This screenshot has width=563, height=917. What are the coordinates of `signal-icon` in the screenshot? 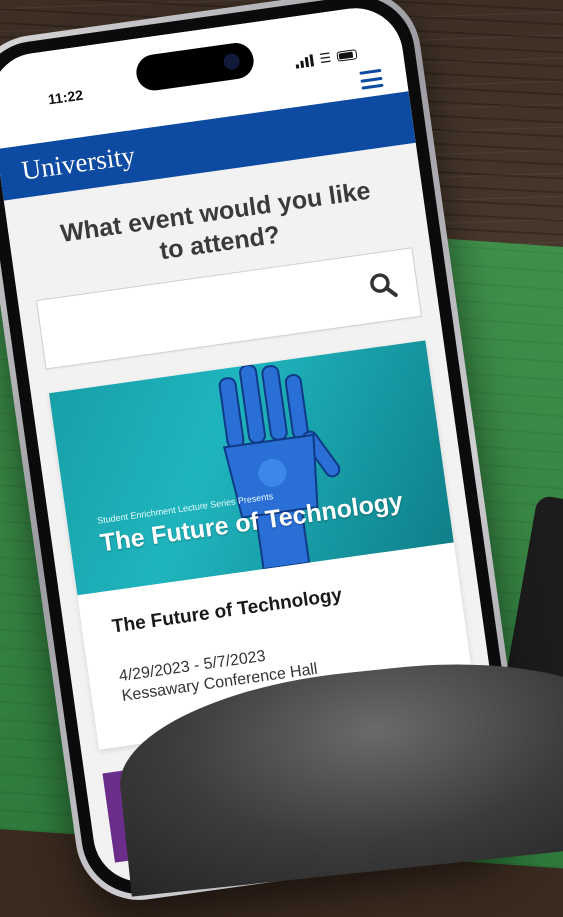 It's located at (305, 61).